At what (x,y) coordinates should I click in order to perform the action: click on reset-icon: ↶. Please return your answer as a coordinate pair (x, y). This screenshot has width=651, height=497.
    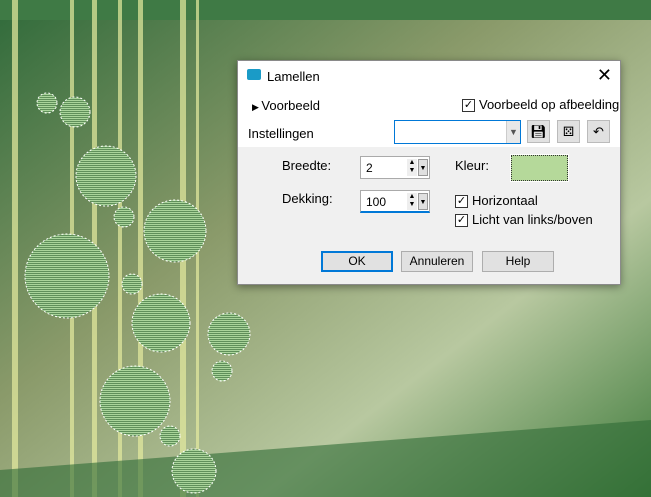
    Looking at the image, I should click on (598, 131).